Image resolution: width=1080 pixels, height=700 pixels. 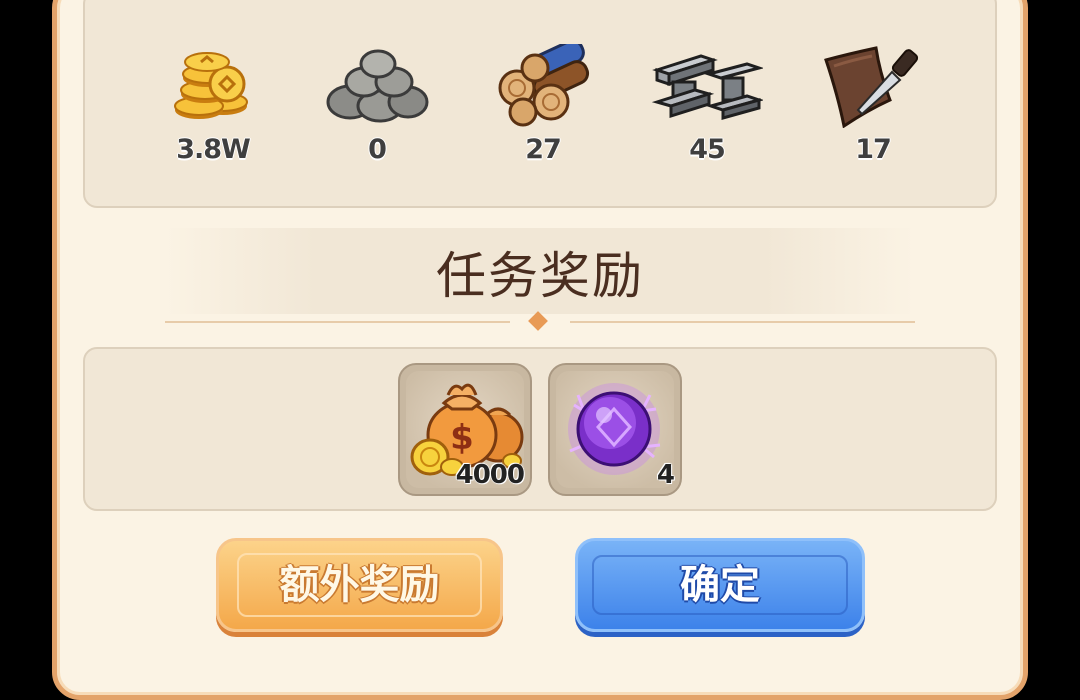 What do you see at coordinates (378, 150) in the screenshot?
I see `stone-count: 0` at bounding box center [378, 150].